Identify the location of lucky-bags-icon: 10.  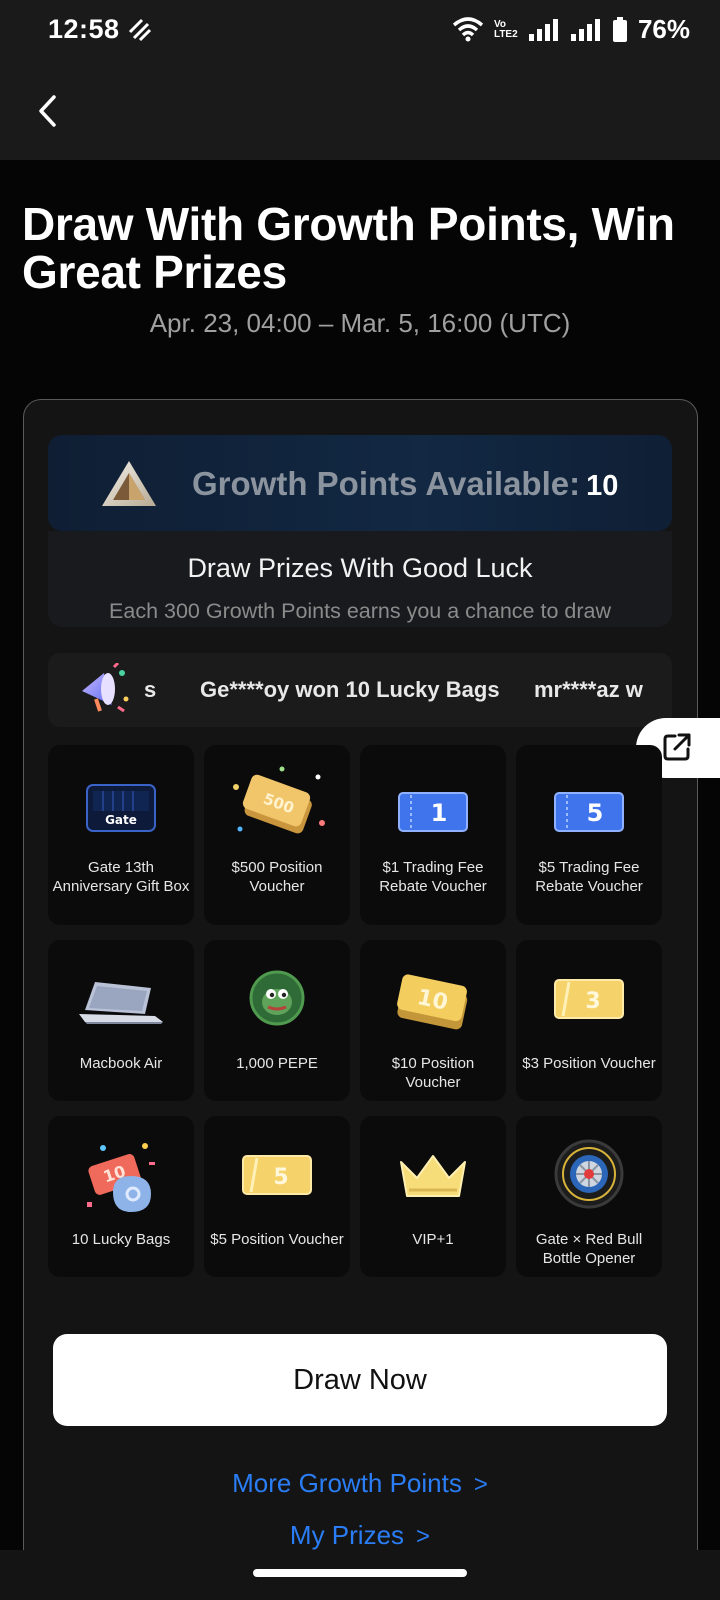
(121, 1177).